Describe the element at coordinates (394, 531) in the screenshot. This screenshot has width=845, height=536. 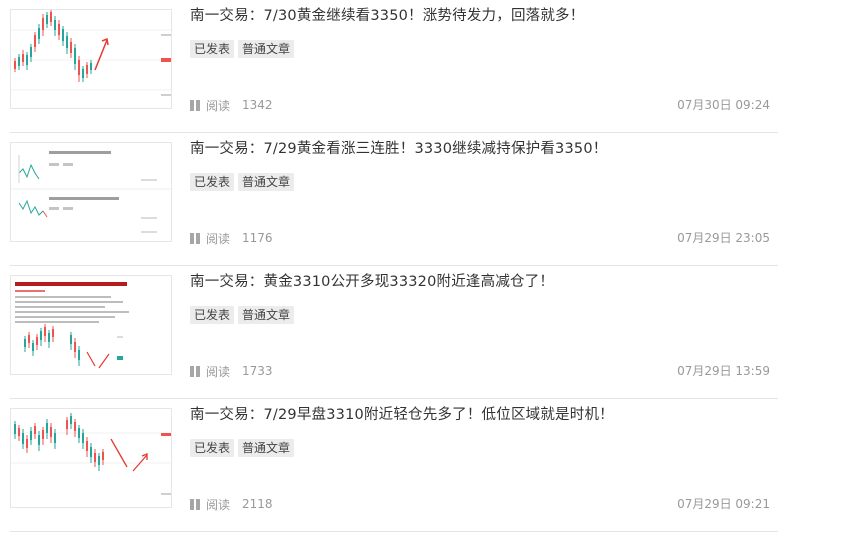
I see `divider` at that location.